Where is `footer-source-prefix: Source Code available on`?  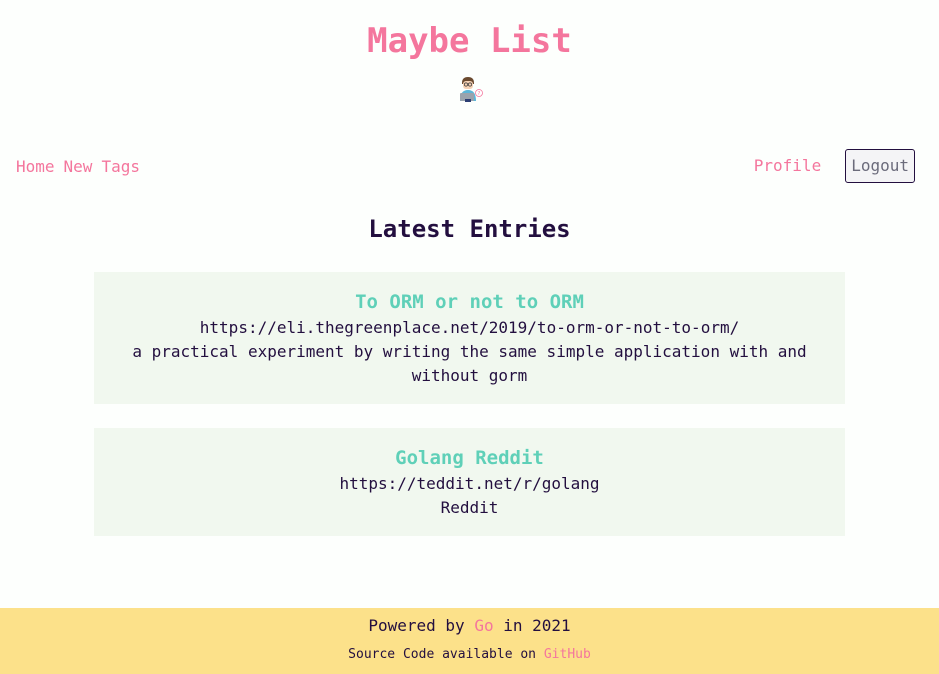
footer-source-prefix: Source Code available on is located at coordinates (442, 654).